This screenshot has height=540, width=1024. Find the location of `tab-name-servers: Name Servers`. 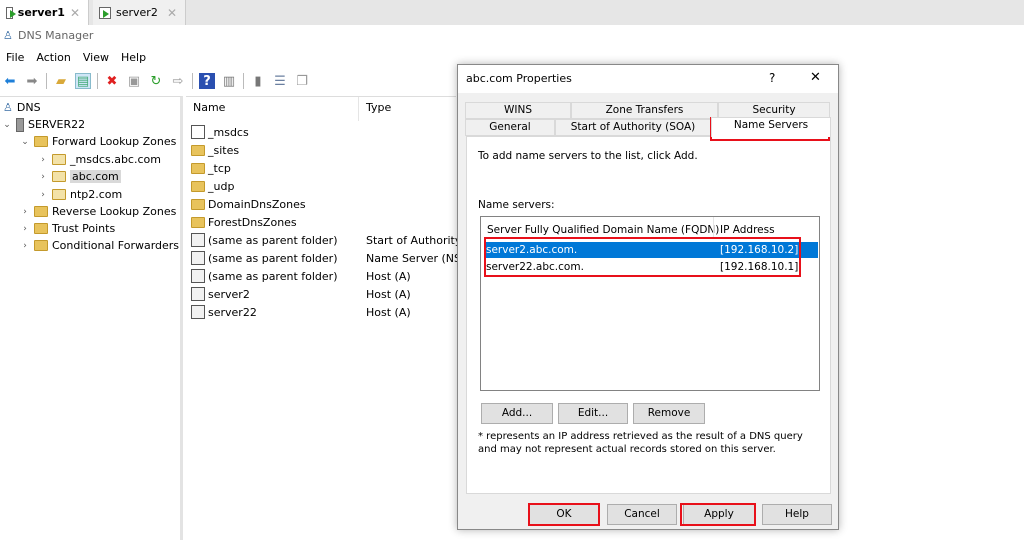

tab-name-servers: Name Servers is located at coordinates (771, 127).